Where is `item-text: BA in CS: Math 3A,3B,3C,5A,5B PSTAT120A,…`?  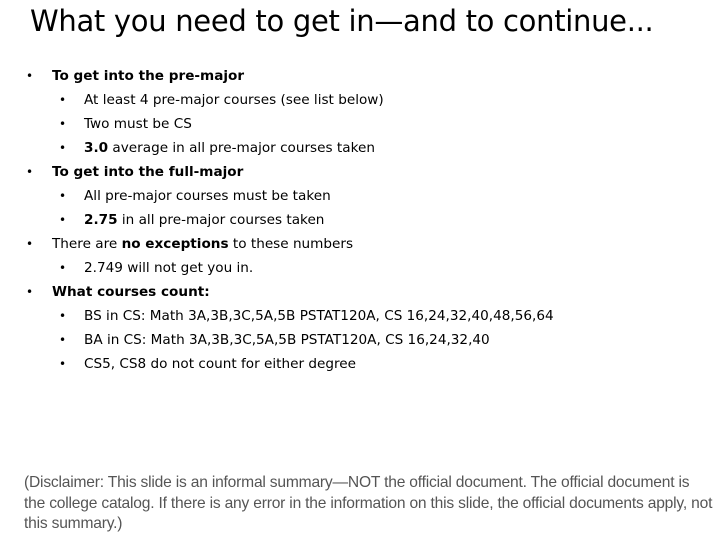 item-text: BA in CS: Math 3A,3B,3C,5A,5B PSTAT120A,… is located at coordinates (287, 340).